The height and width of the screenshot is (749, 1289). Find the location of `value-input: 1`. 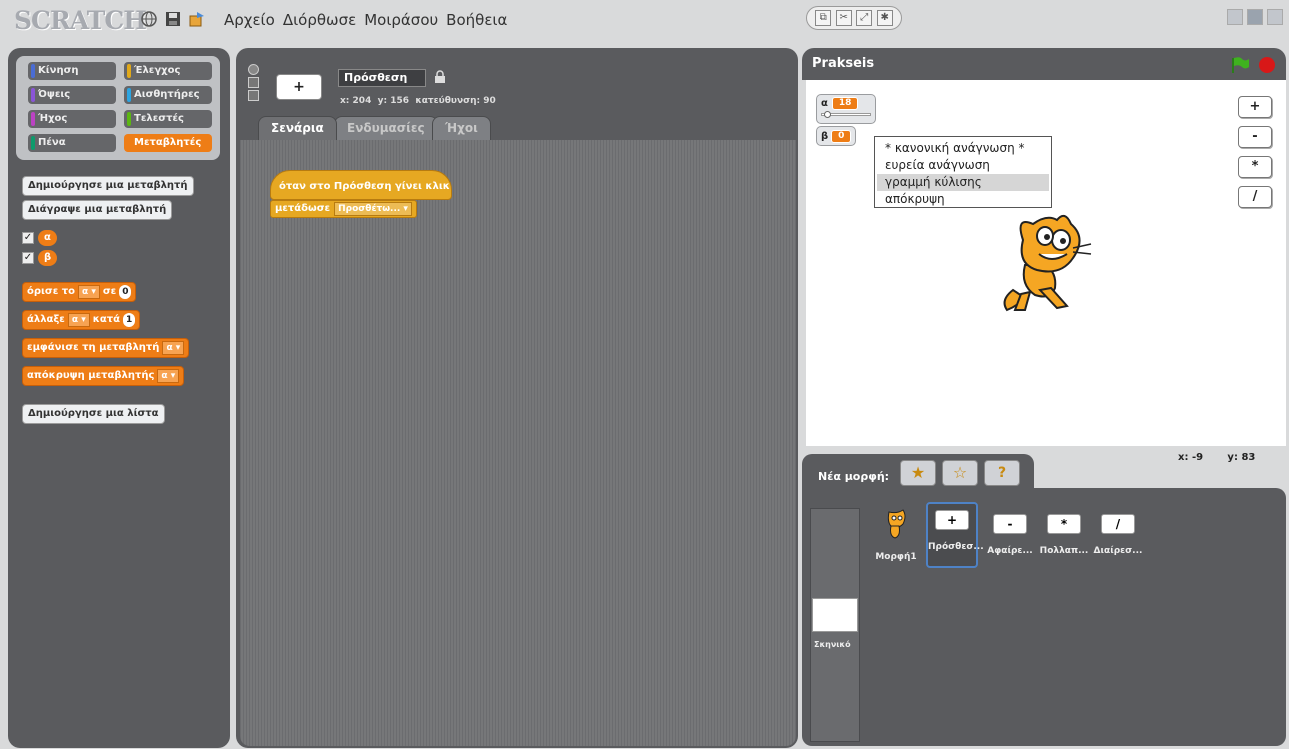

value-input: 1 is located at coordinates (129, 320).